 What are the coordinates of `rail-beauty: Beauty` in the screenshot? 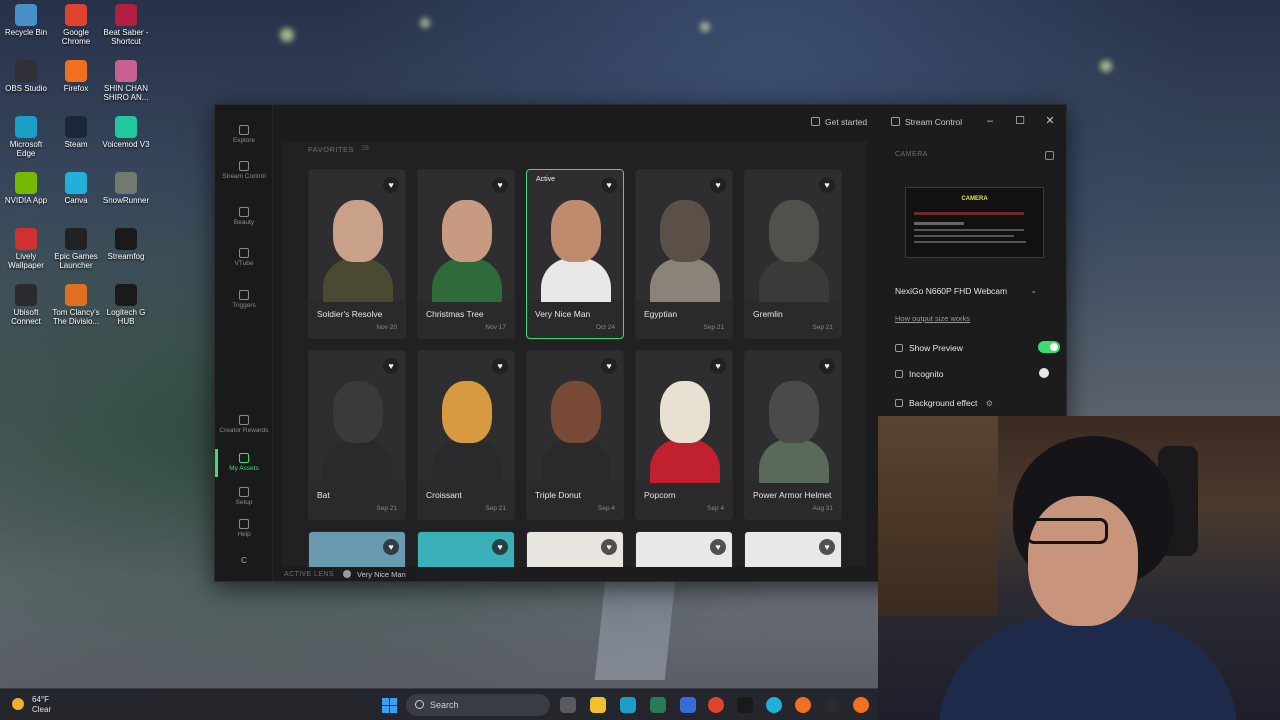 It's located at (244, 217).